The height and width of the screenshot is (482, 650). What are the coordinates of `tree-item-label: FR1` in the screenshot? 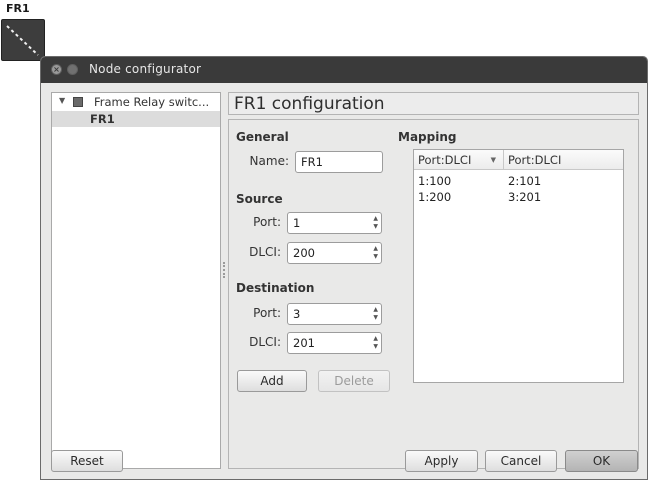 It's located at (102, 119).